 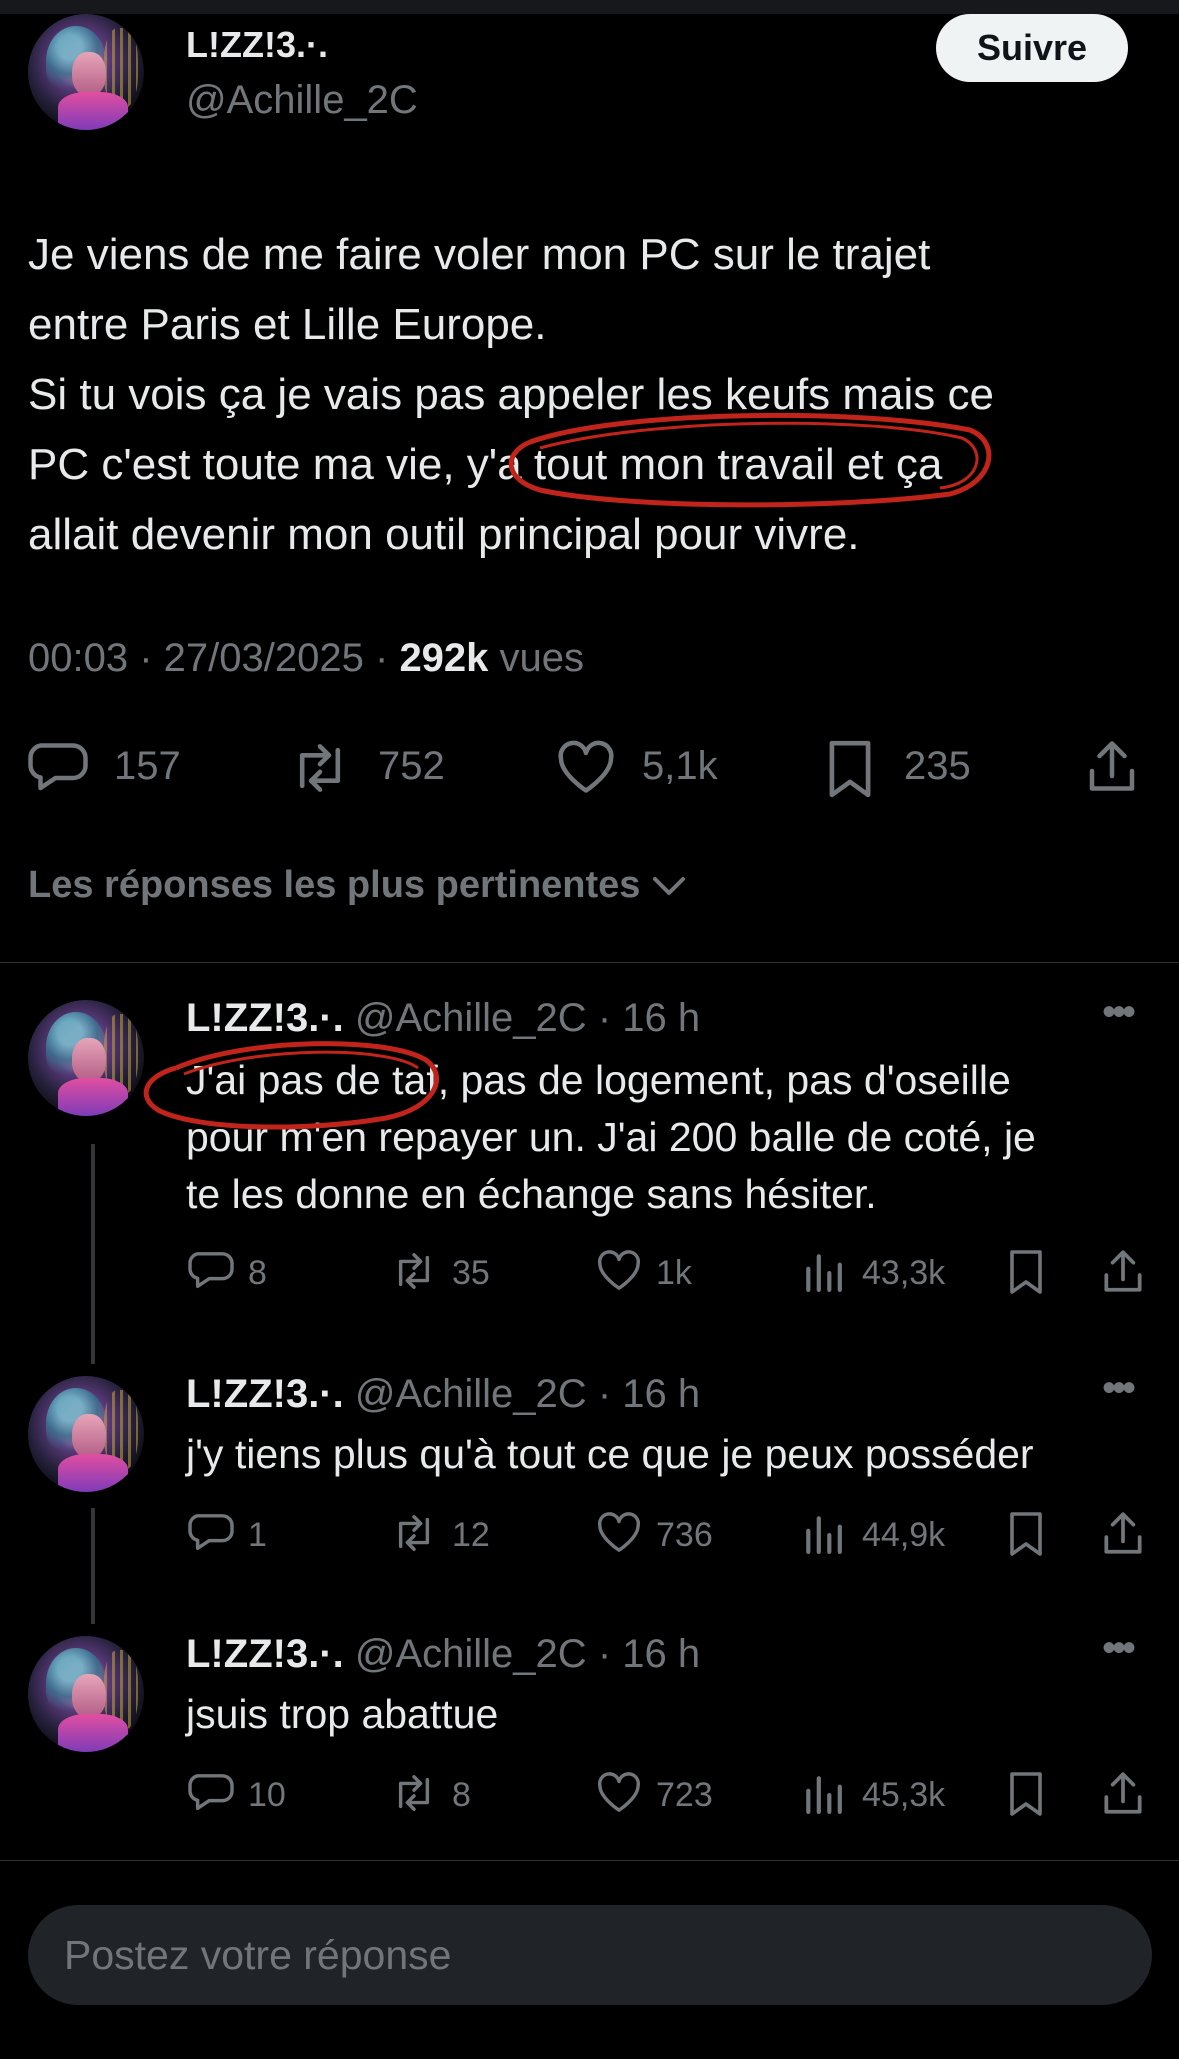 What do you see at coordinates (461, 1795) in the screenshot?
I see `repost-count: 8` at bounding box center [461, 1795].